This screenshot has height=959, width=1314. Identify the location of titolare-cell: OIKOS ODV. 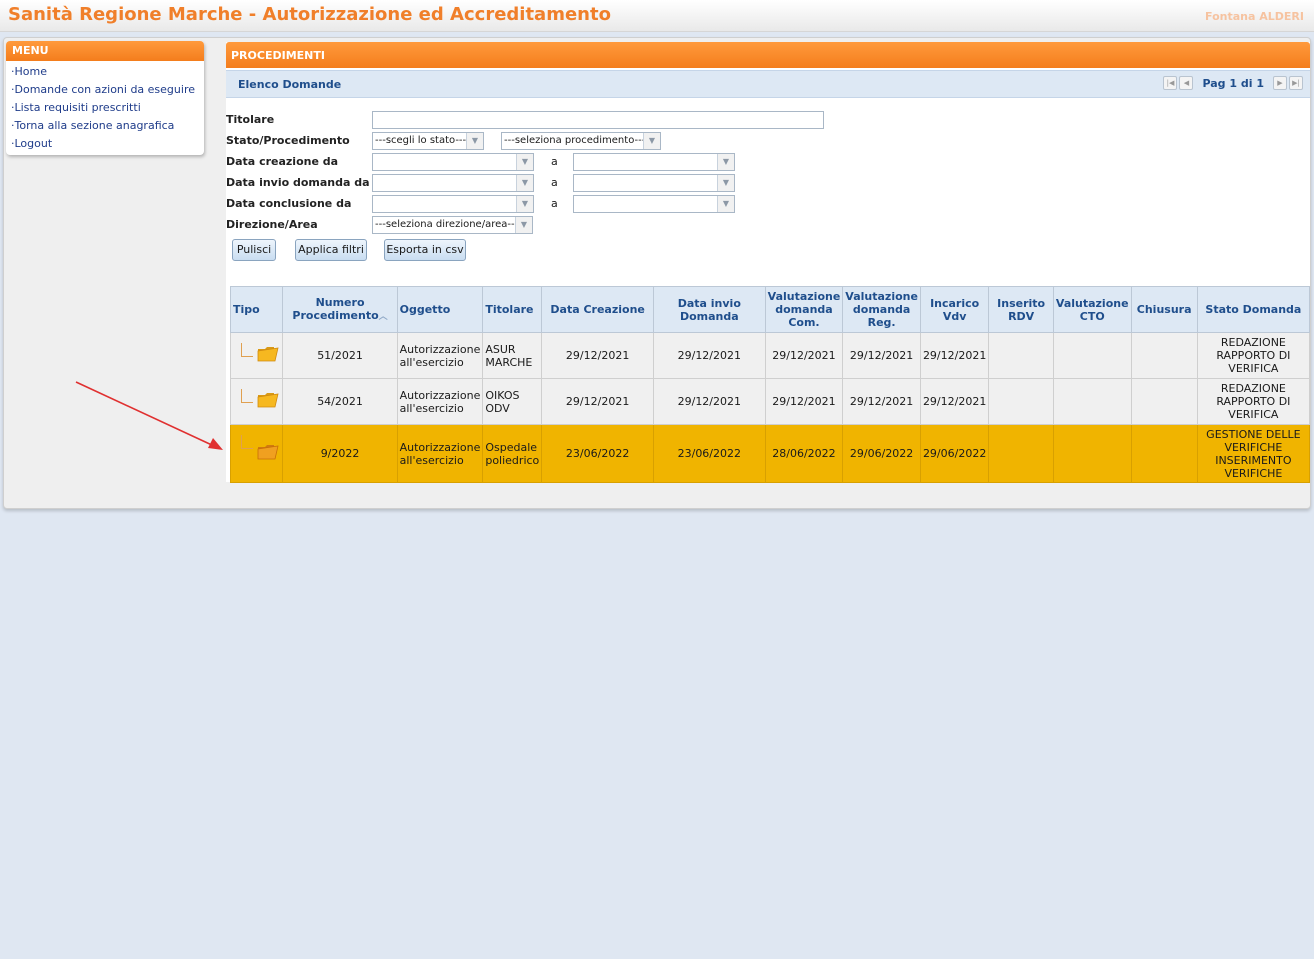
(512, 401).